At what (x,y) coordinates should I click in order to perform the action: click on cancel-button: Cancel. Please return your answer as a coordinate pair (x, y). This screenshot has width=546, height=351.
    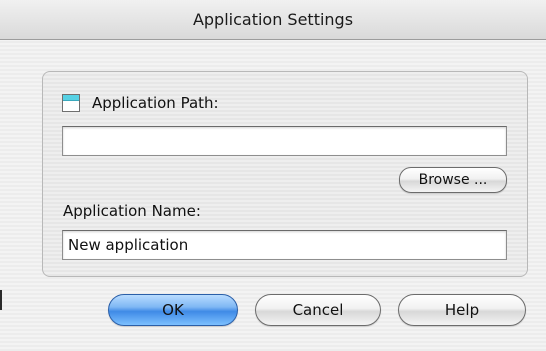
    Looking at the image, I should click on (318, 310).